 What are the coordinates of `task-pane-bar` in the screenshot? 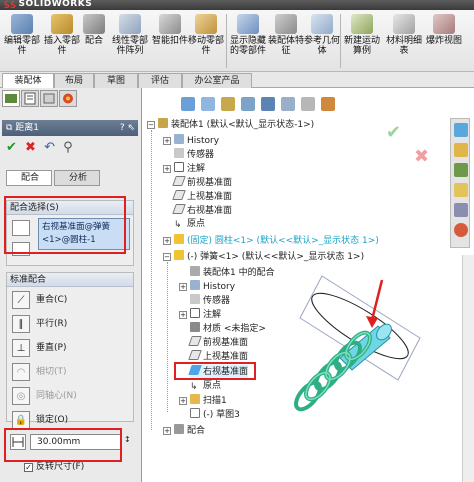 It's located at (460, 183).